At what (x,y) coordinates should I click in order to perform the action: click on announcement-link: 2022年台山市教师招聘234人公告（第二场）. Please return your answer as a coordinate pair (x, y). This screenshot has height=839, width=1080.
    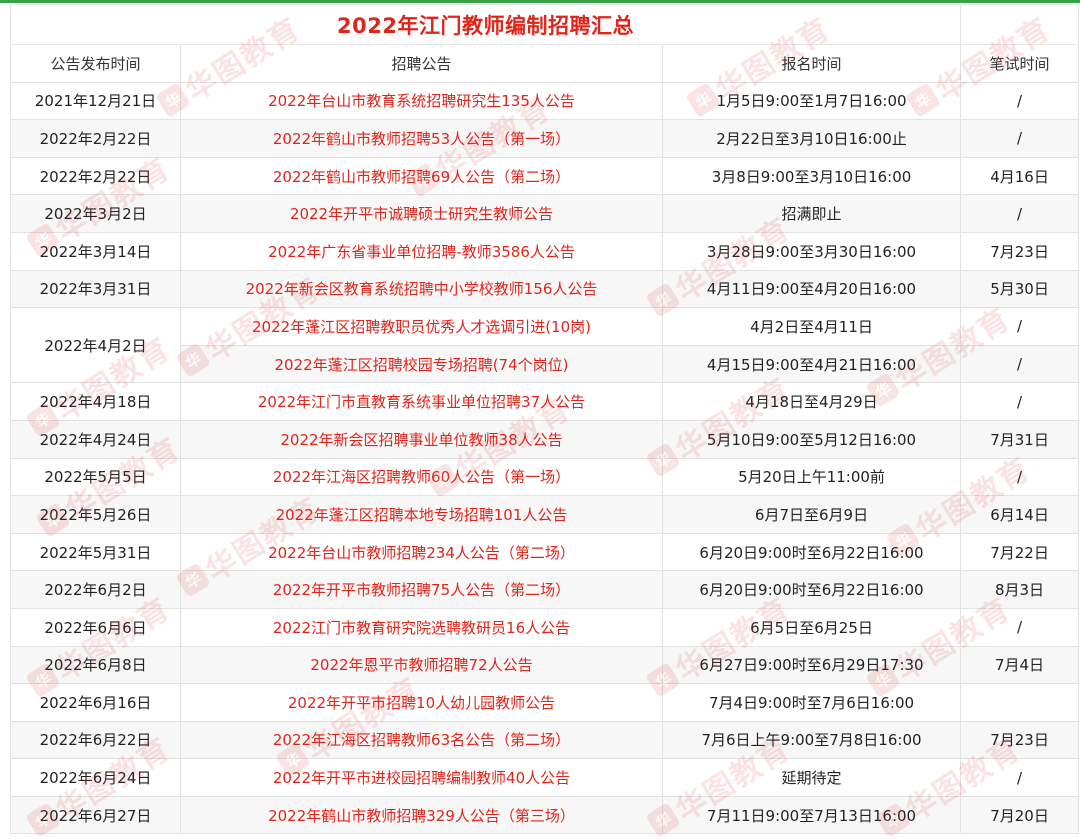
    Looking at the image, I should click on (421, 552).